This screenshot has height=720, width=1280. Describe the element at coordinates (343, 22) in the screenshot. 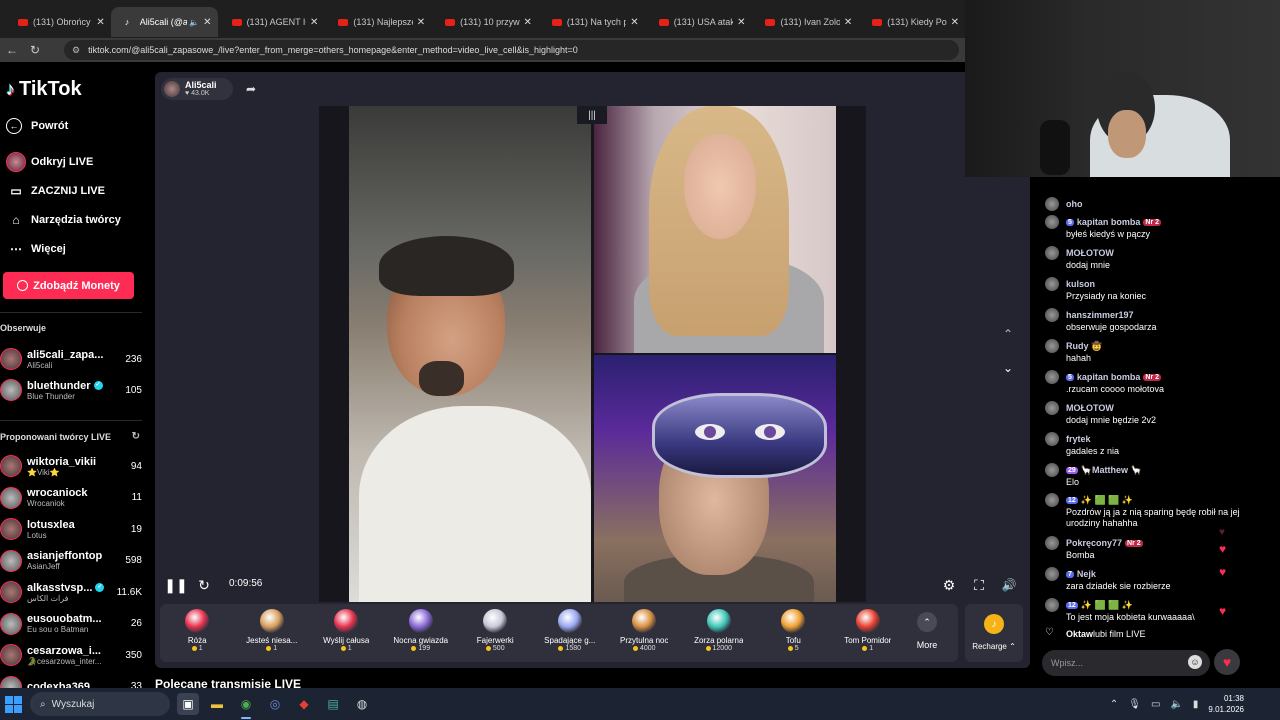

I see `youtube-icon` at that location.